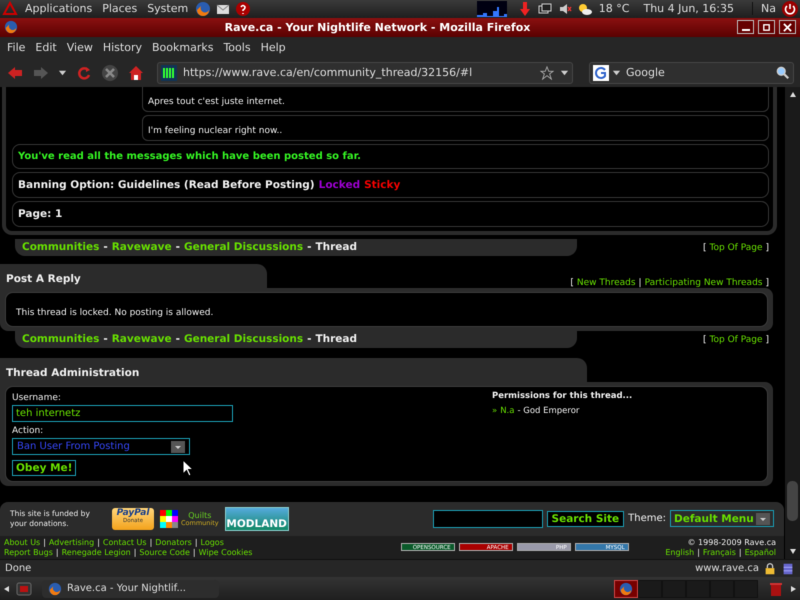 This screenshot has width=800, height=600. Describe the element at coordinates (382, 185) in the screenshot. I see `thread-tag: Sticky` at that location.